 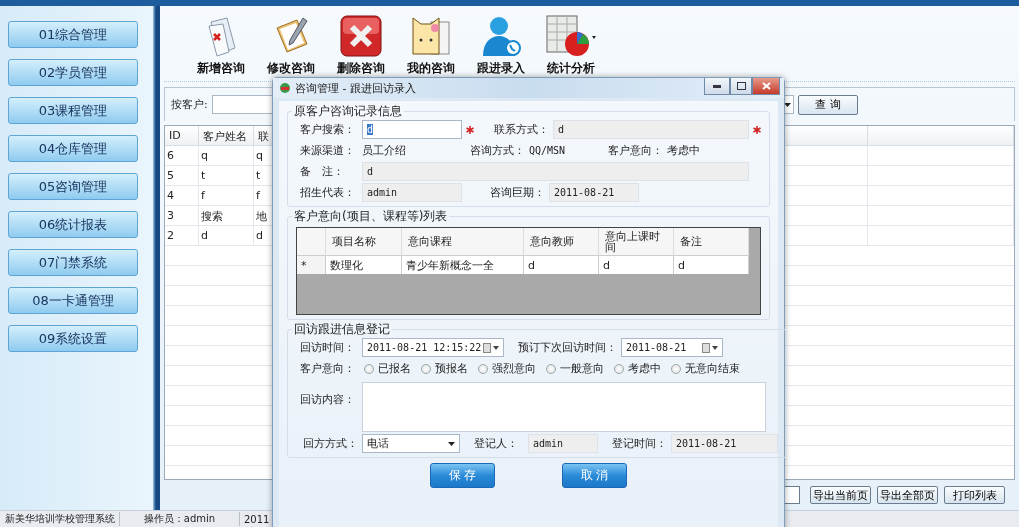 I want to click on field-label: 来源渠道：, so click(x=328, y=150).